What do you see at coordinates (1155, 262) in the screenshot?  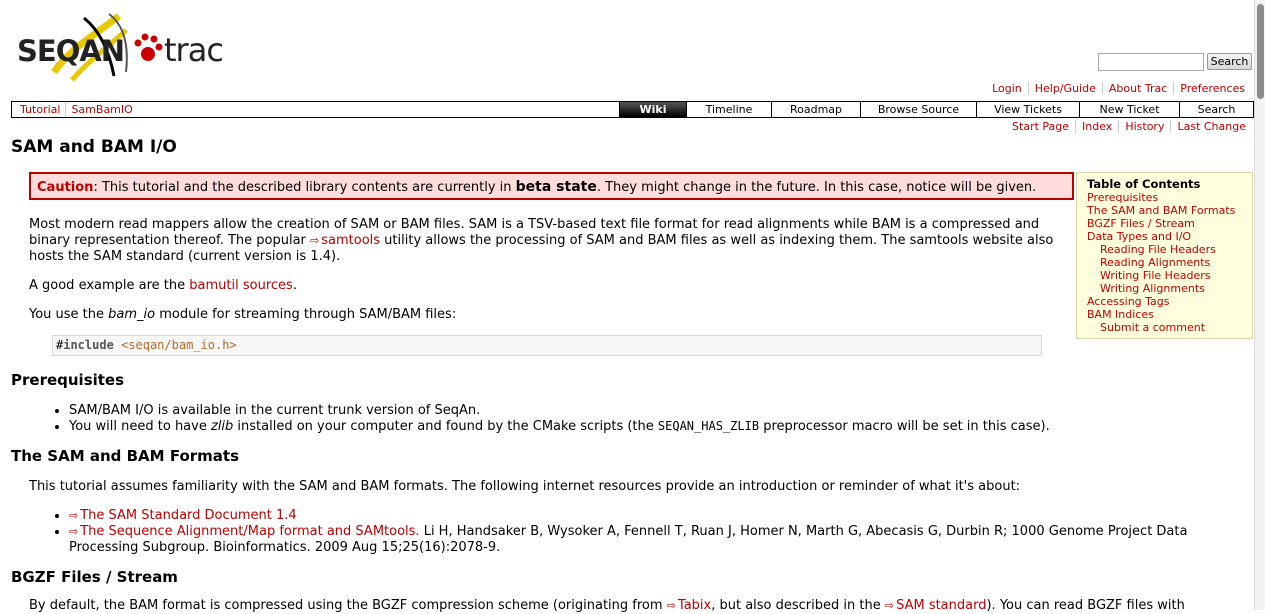 I see `toc-item-reading-alignments: Reading Alignments` at bounding box center [1155, 262].